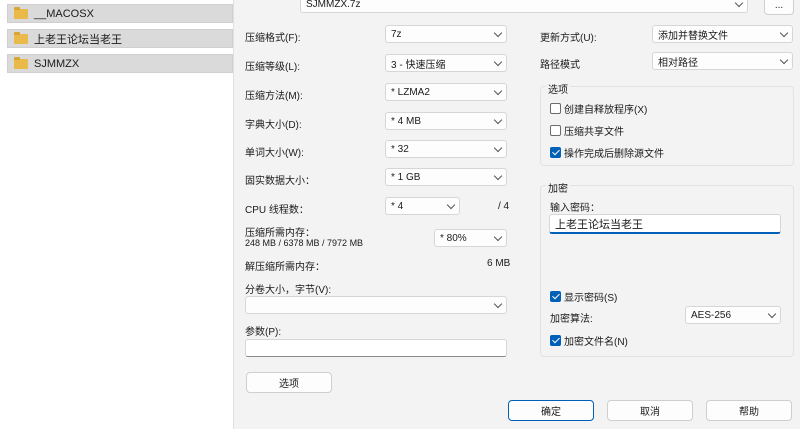  What do you see at coordinates (418, 65) in the screenshot?
I see `level-value: 3 - 快速压缩` at bounding box center [418, 65].